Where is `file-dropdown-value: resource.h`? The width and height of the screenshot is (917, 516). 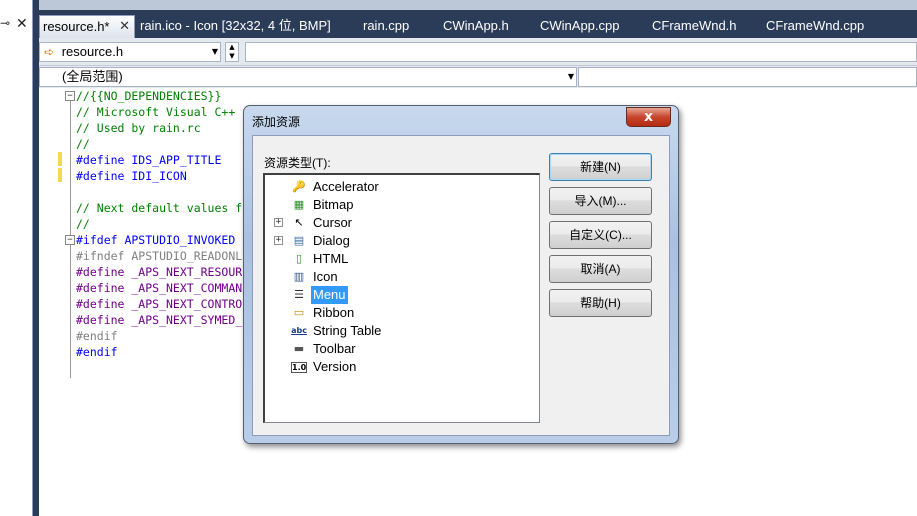 file-dropdown-value: resource.h is located at coordinates (92, 51).